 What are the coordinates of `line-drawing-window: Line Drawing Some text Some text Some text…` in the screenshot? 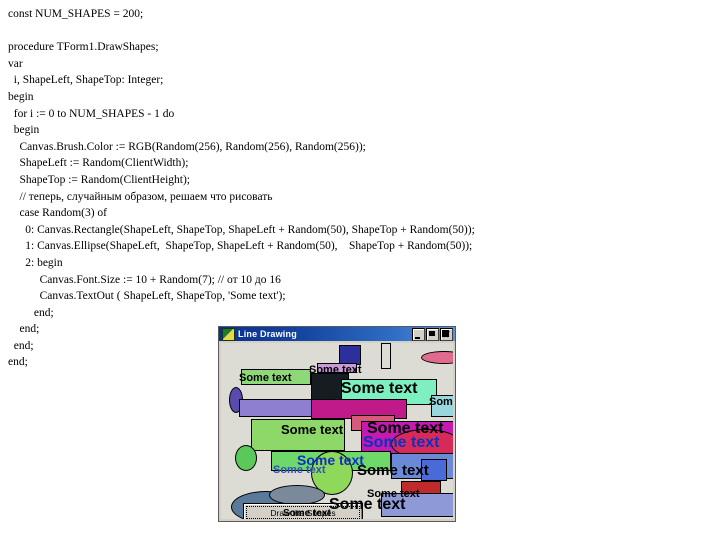 It's located at (337, 424).